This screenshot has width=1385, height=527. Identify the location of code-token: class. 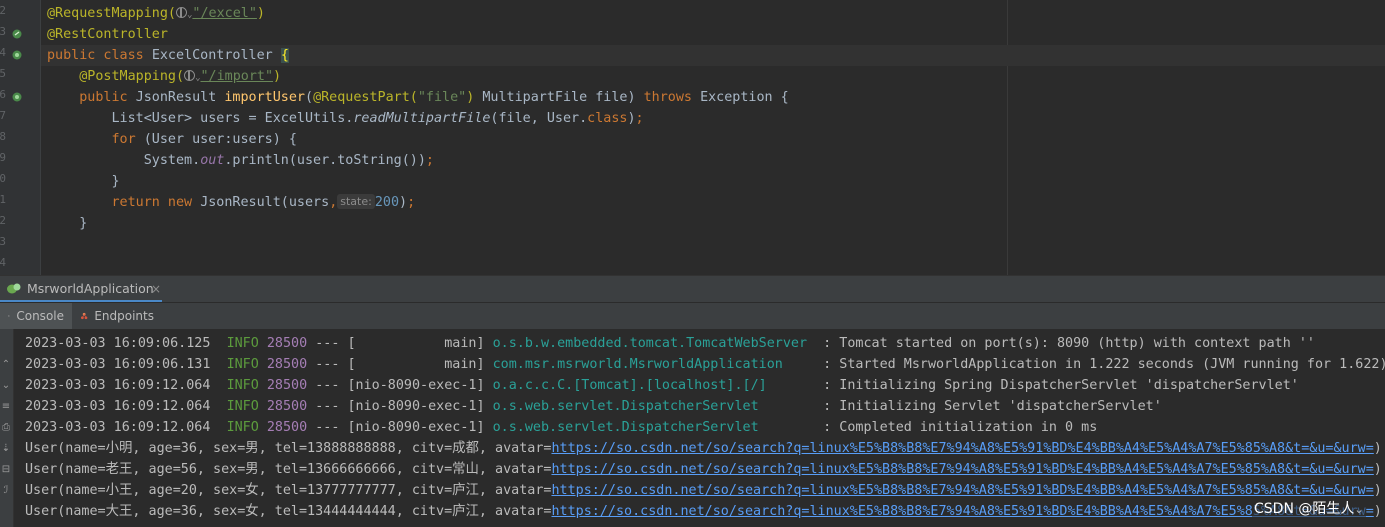
(607, 118).